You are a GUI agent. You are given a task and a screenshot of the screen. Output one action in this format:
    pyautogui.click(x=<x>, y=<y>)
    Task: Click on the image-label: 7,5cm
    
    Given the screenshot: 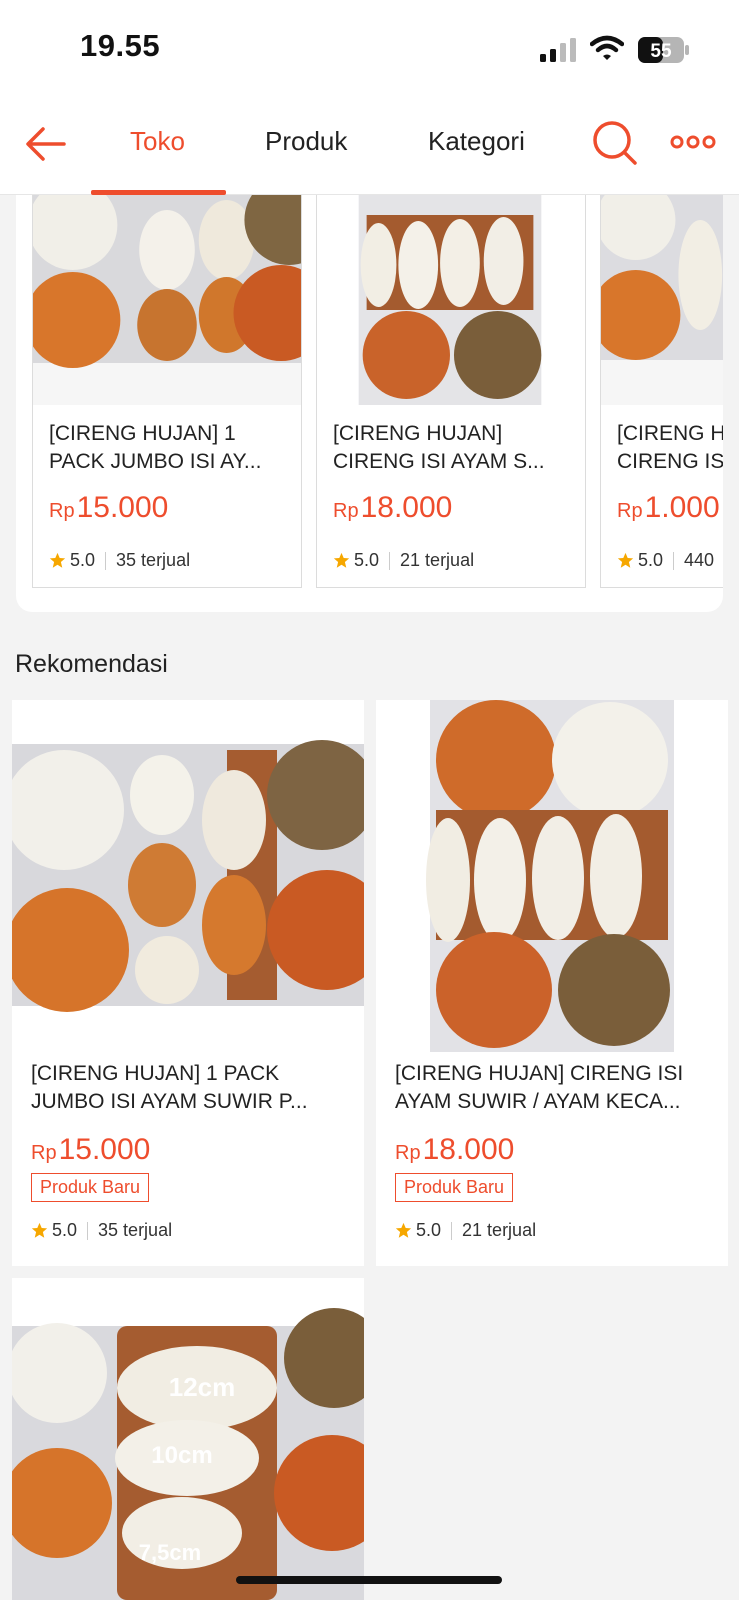 What is the action you would take?
    pyautogui.click(x=170, y=1552)
    